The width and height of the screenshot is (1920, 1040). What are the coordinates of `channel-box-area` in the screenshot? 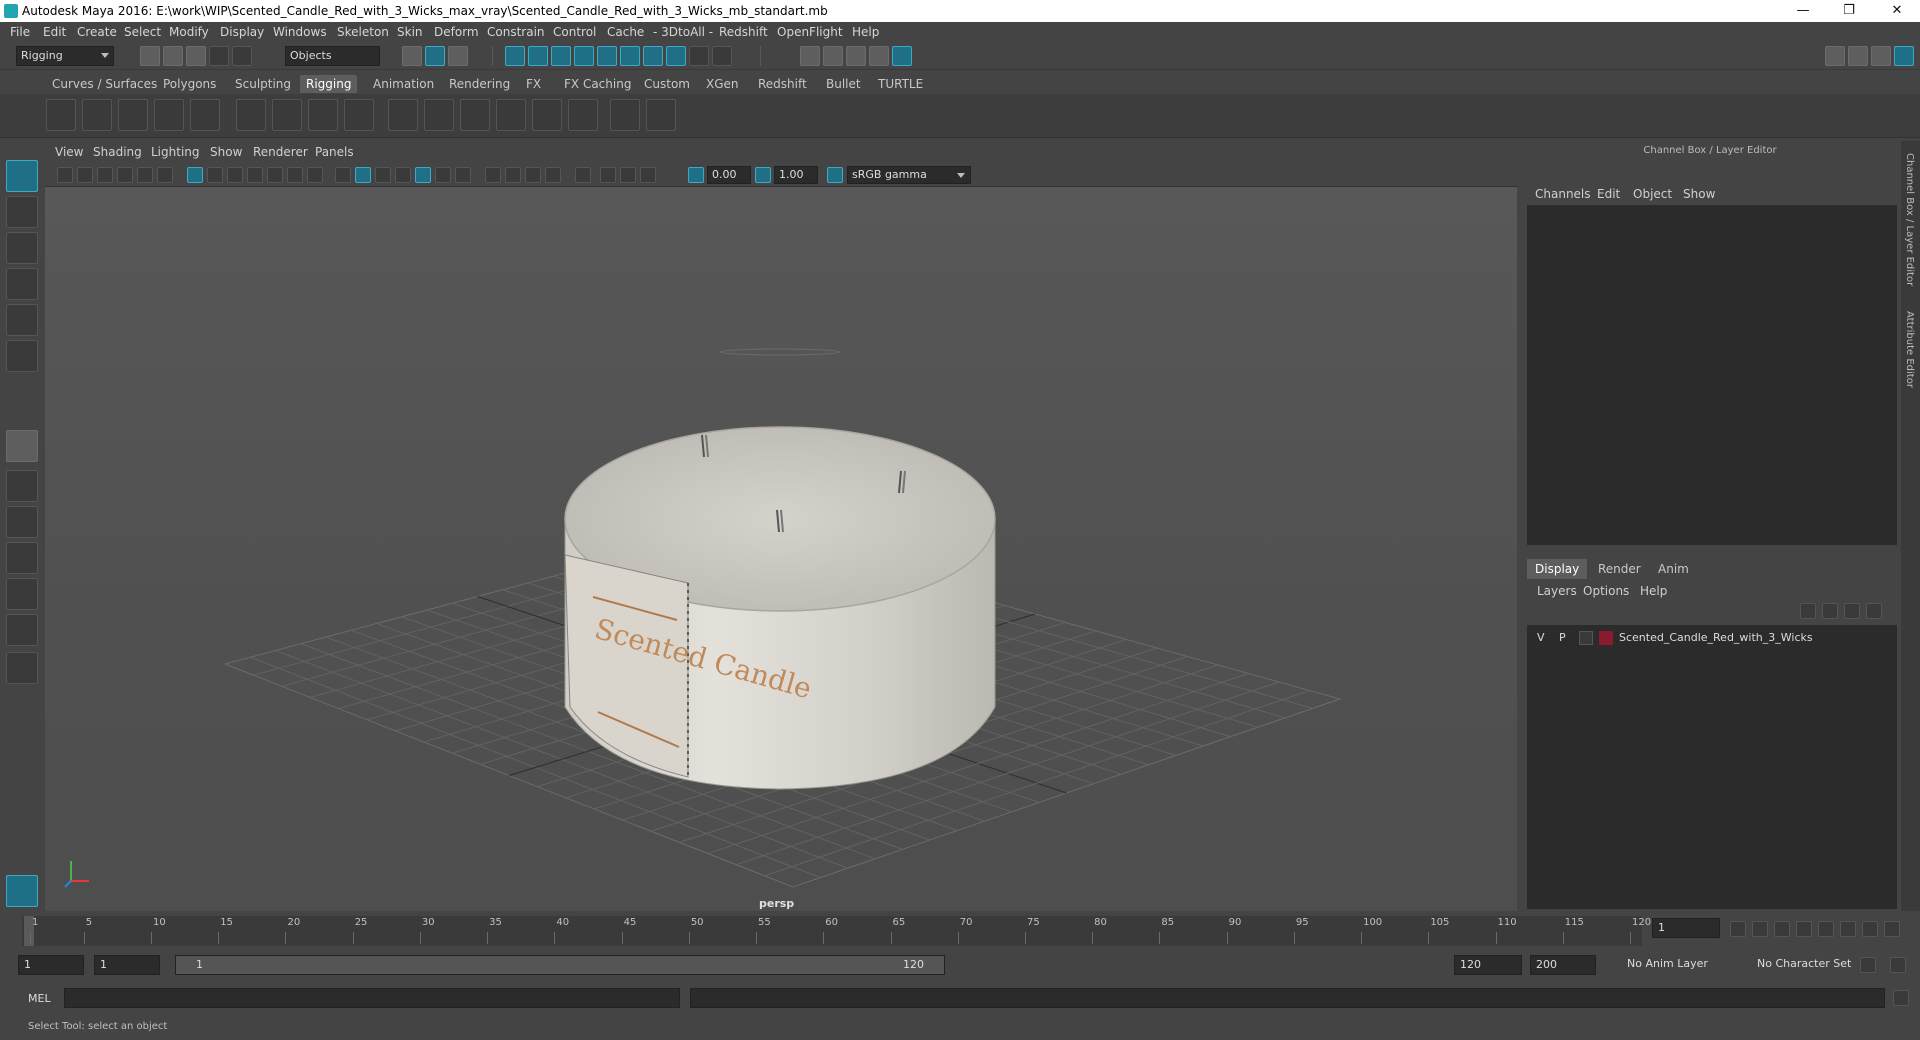 It's located at (1712, 375).